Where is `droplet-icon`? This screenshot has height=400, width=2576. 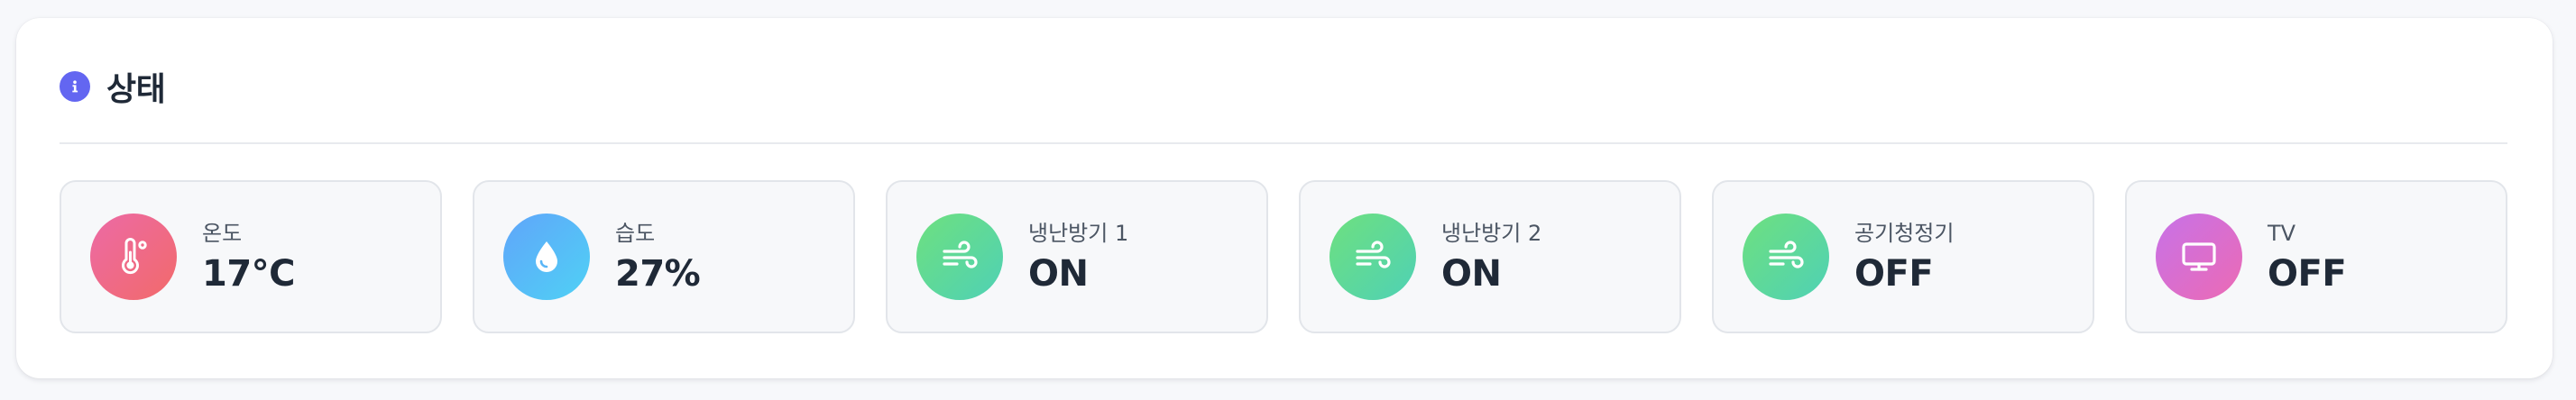 droplet-icon is located at coordinates (546, 257).